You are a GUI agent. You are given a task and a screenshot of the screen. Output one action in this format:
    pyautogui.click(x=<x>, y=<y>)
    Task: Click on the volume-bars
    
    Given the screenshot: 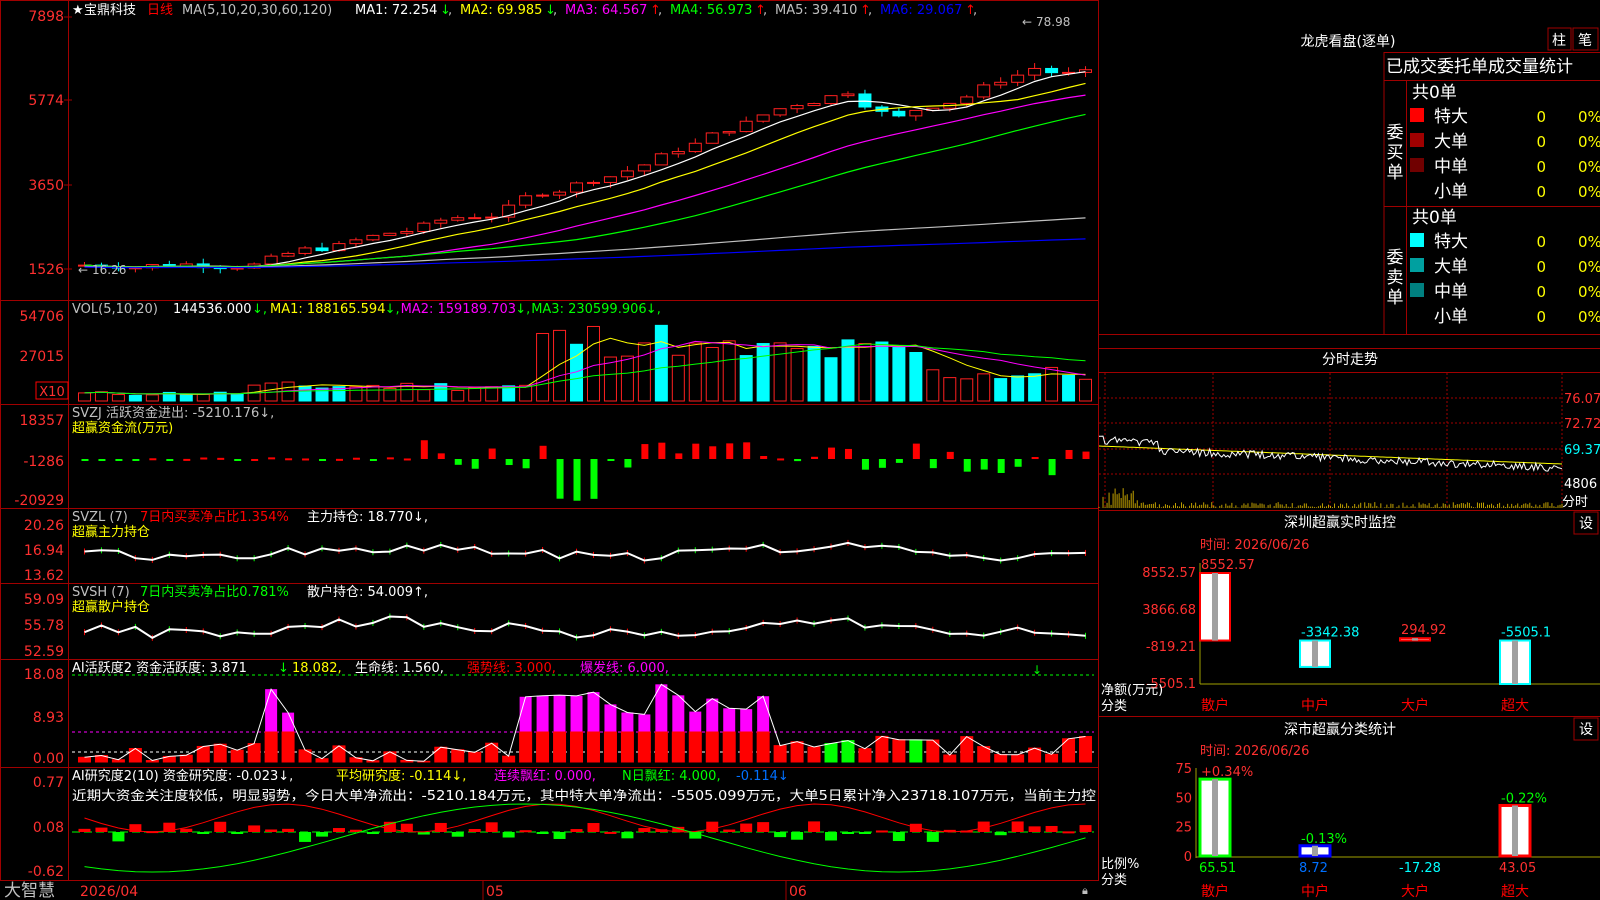 What is the action you would take?
    pyautogui.click(x=585, y=363)
    